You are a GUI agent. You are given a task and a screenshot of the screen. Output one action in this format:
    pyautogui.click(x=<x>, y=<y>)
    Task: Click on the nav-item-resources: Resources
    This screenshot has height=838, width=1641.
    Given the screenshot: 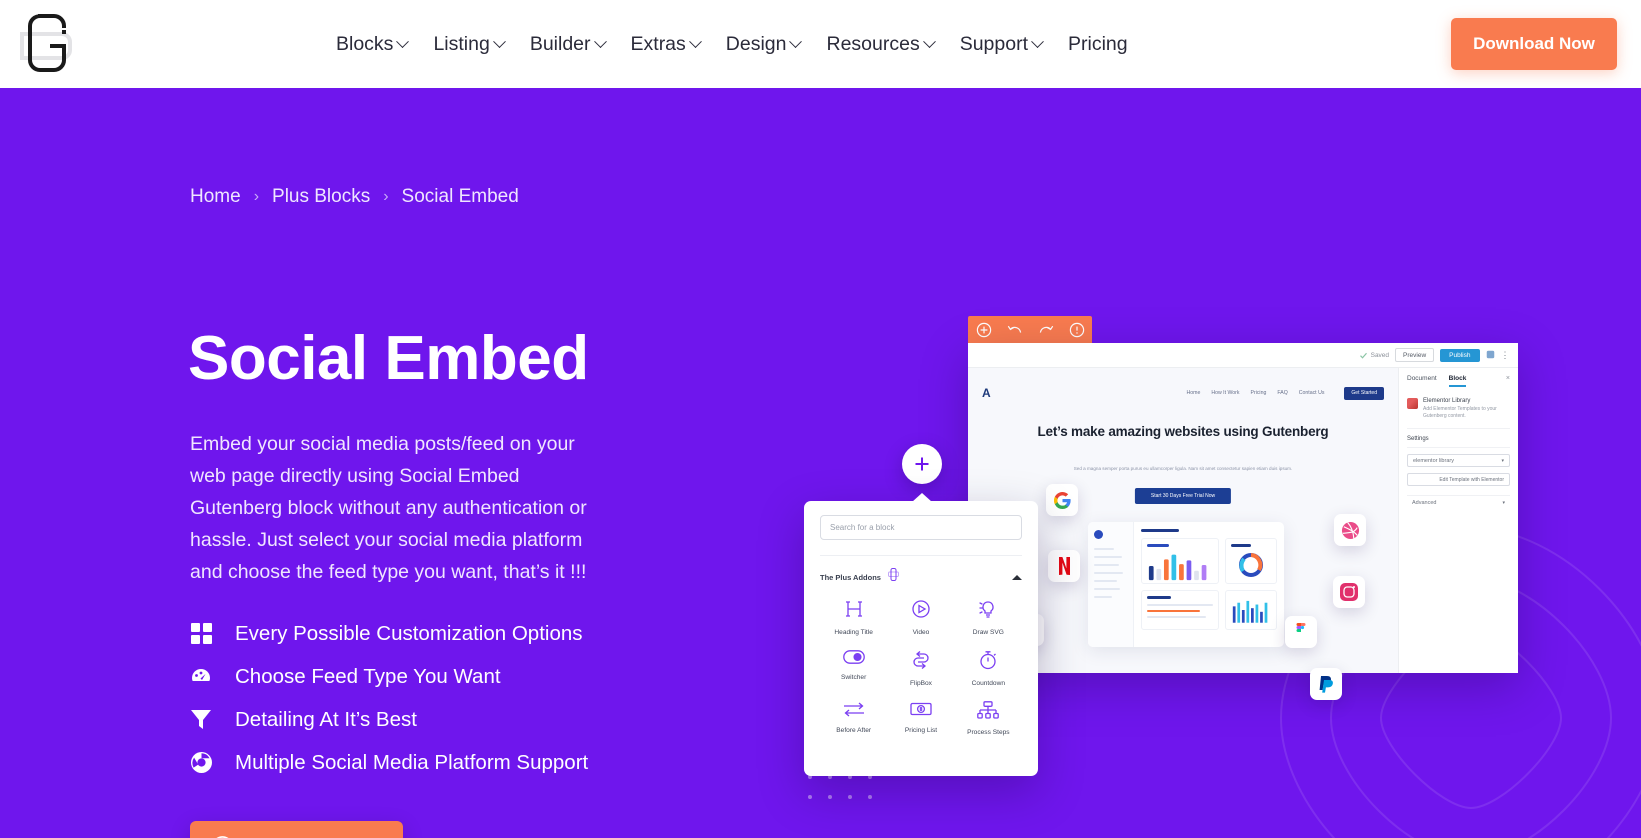 What is the action you would take?
    pyautogui.click(x=881, y=44)
    